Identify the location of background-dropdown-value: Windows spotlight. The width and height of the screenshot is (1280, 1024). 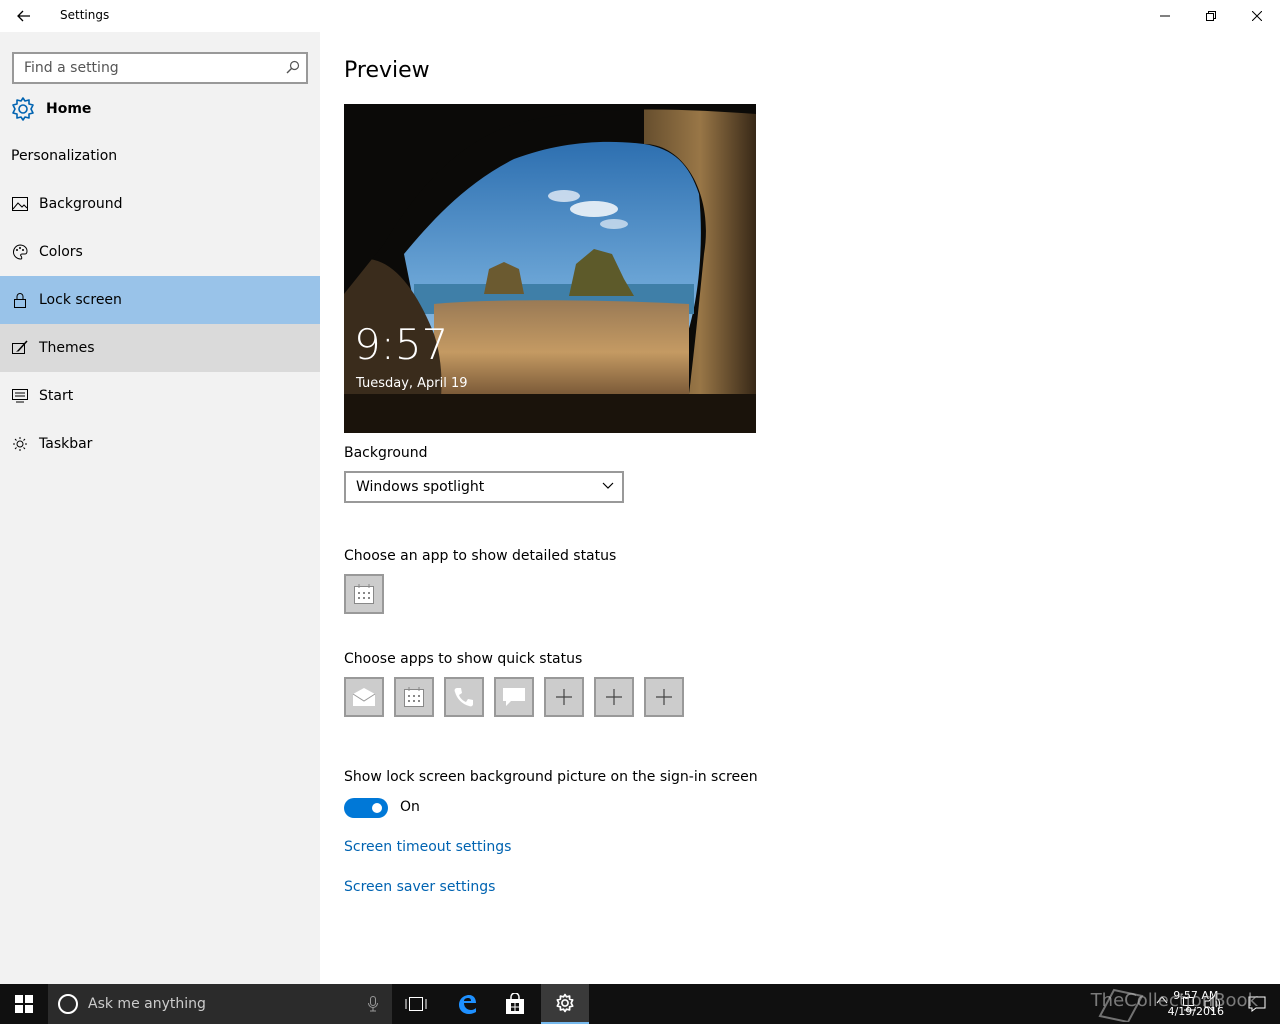
(420, 487).